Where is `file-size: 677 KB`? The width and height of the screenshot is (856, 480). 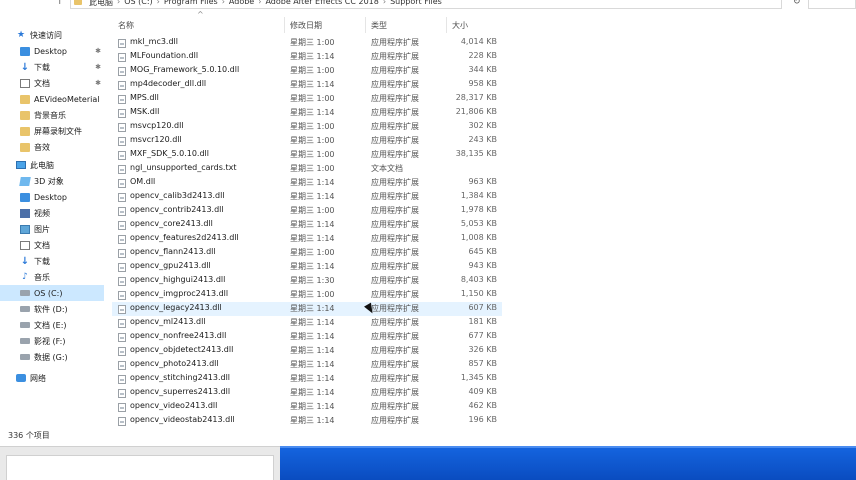
file-size: 677 KB is located at coordinates (482, 335).